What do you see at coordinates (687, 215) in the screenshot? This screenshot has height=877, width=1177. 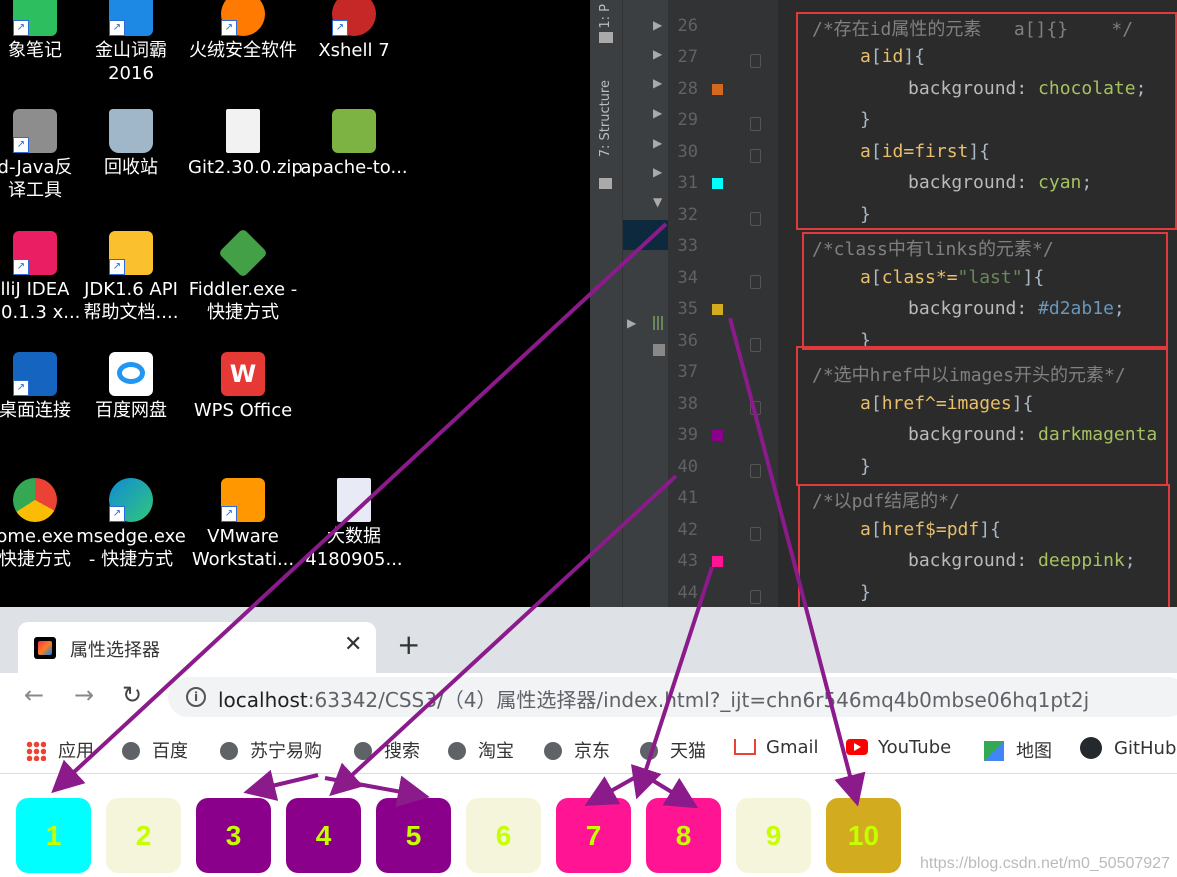 I see `line-number: 32` at bounding box center [687, 215].